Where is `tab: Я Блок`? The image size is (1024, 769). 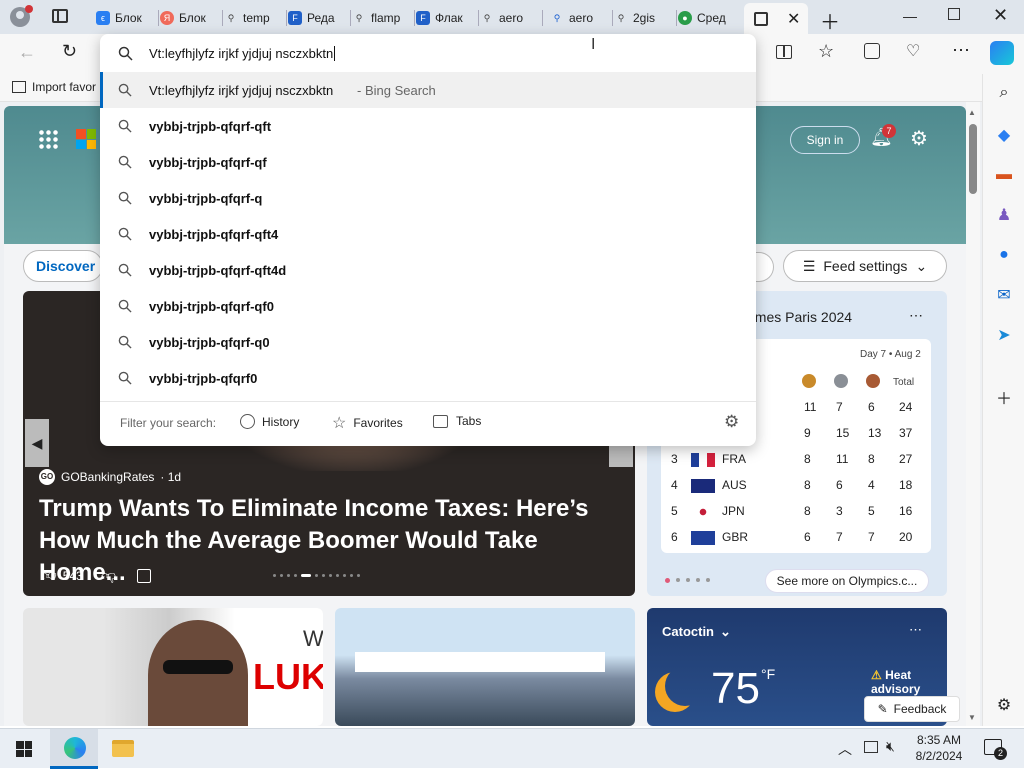
tab: Я Блок is located at coordinates (190, 18).